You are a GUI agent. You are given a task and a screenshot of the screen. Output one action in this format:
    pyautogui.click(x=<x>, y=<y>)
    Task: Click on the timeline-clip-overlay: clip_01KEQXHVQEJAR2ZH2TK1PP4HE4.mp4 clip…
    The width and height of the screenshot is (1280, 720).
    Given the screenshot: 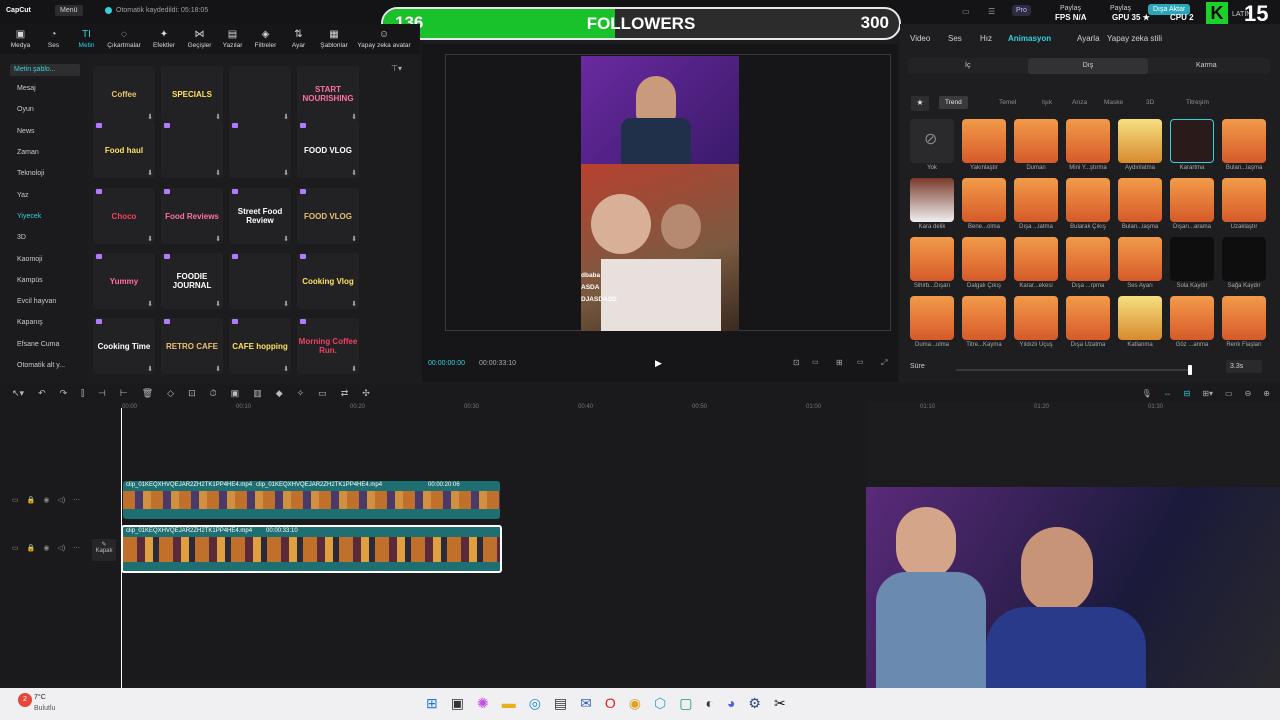 What is the action you would take?
    pyautogui.click(x=311, y=500)
    